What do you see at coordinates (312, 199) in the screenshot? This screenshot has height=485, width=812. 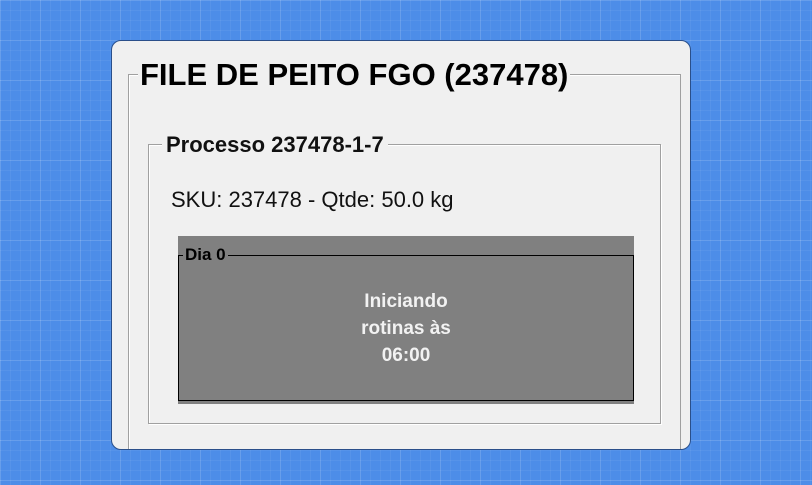 I see `sku-quantity-label: SKU: 237478 - Qtde: 50.0 kg` at bounding box center [312, 199].